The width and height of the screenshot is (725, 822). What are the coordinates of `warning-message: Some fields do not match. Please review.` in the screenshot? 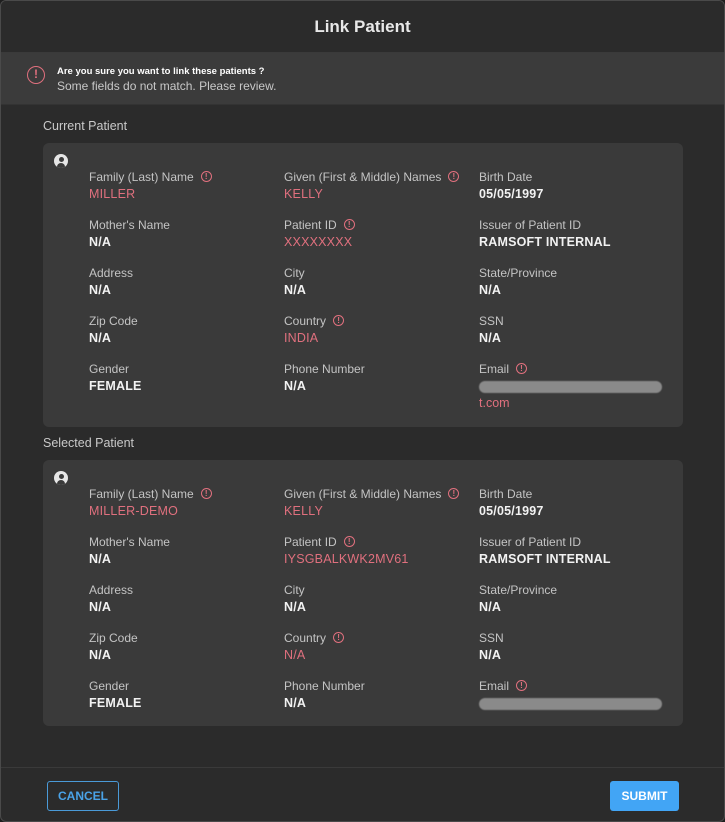 It's located at (167, 86).